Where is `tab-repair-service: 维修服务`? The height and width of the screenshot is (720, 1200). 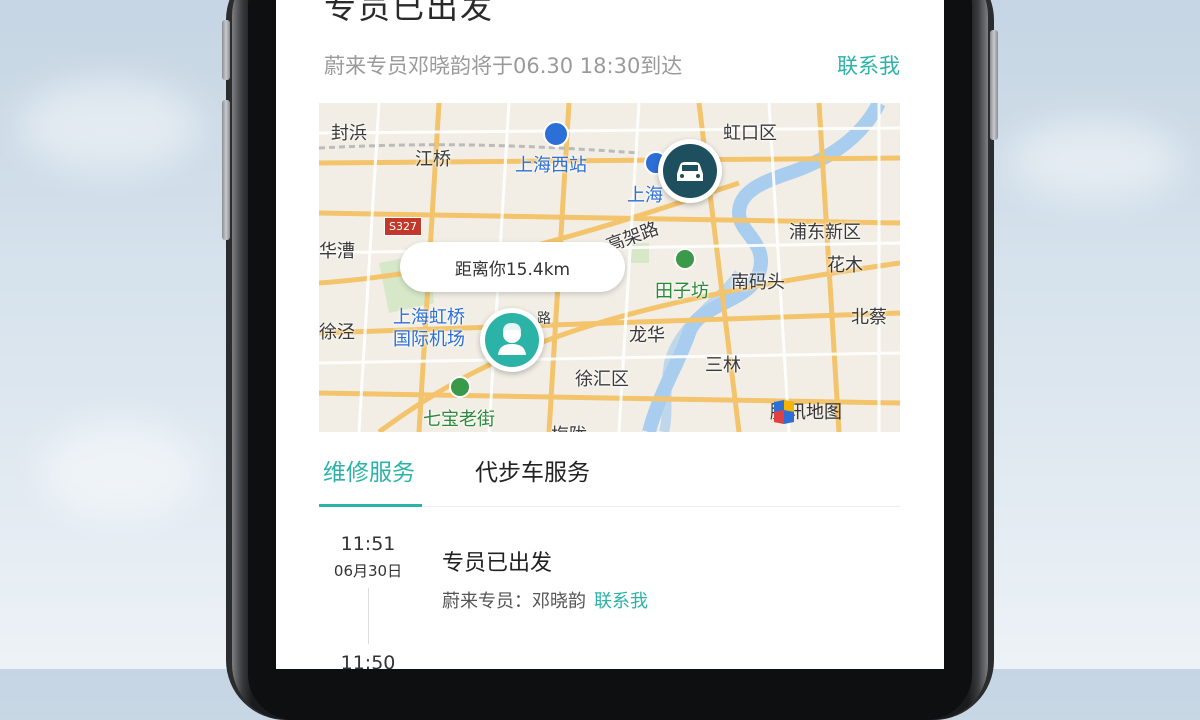
tab-repair-service: 维修服务 is located at coordinates (369, 470).